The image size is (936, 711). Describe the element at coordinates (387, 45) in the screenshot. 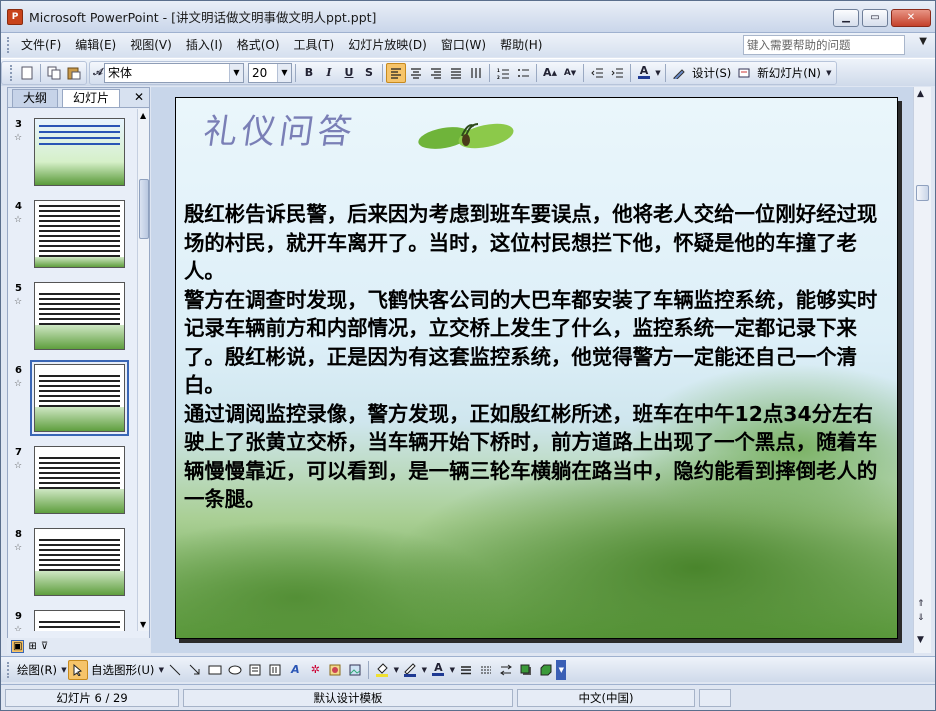

I see `menu-slideshow: 幻灯片放映(D)` at that location.